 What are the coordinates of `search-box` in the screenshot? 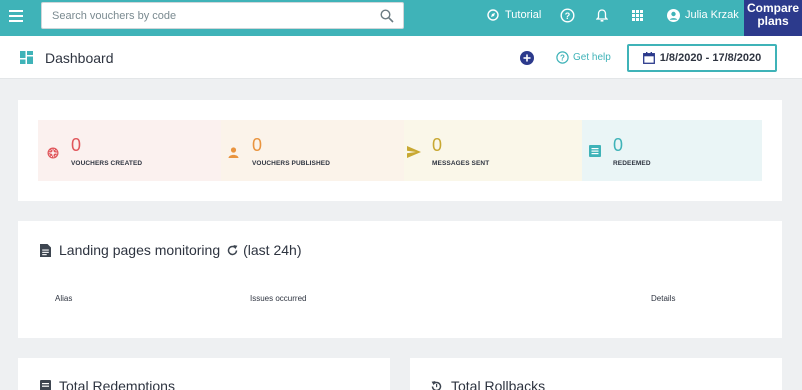 It's located at (222, 15).